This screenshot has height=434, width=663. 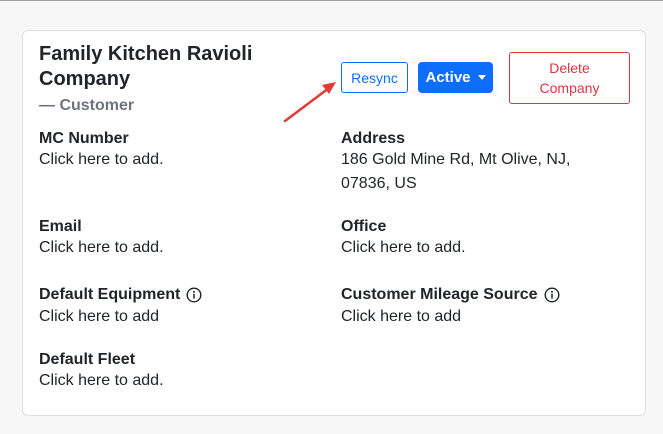 What do you see at coordinates (101, 248) in the screenshot?
I see `email-value: Click here to add.` at bounding box center [101, 248].